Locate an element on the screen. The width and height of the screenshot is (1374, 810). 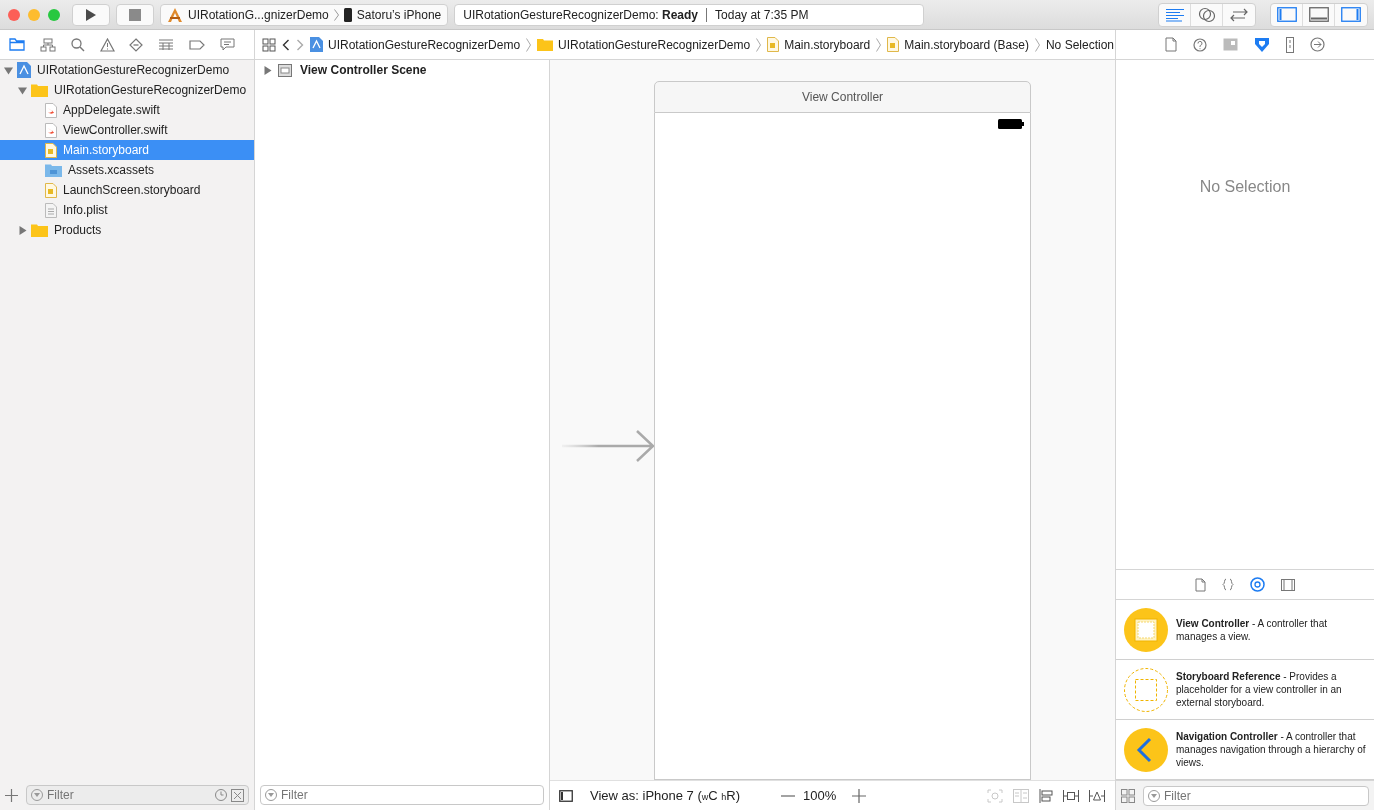
braces-icon is located at coordinates (1228, 584).